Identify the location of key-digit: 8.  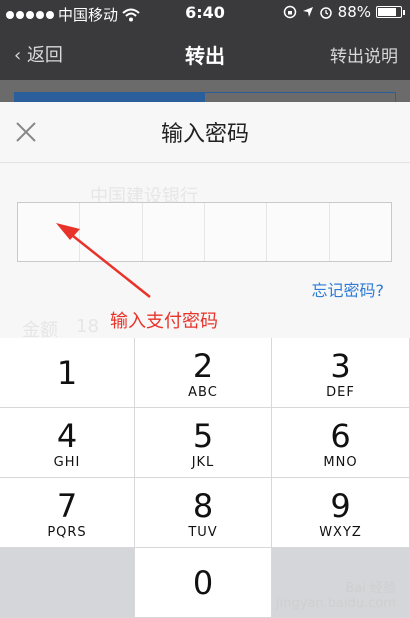
(203, 506).